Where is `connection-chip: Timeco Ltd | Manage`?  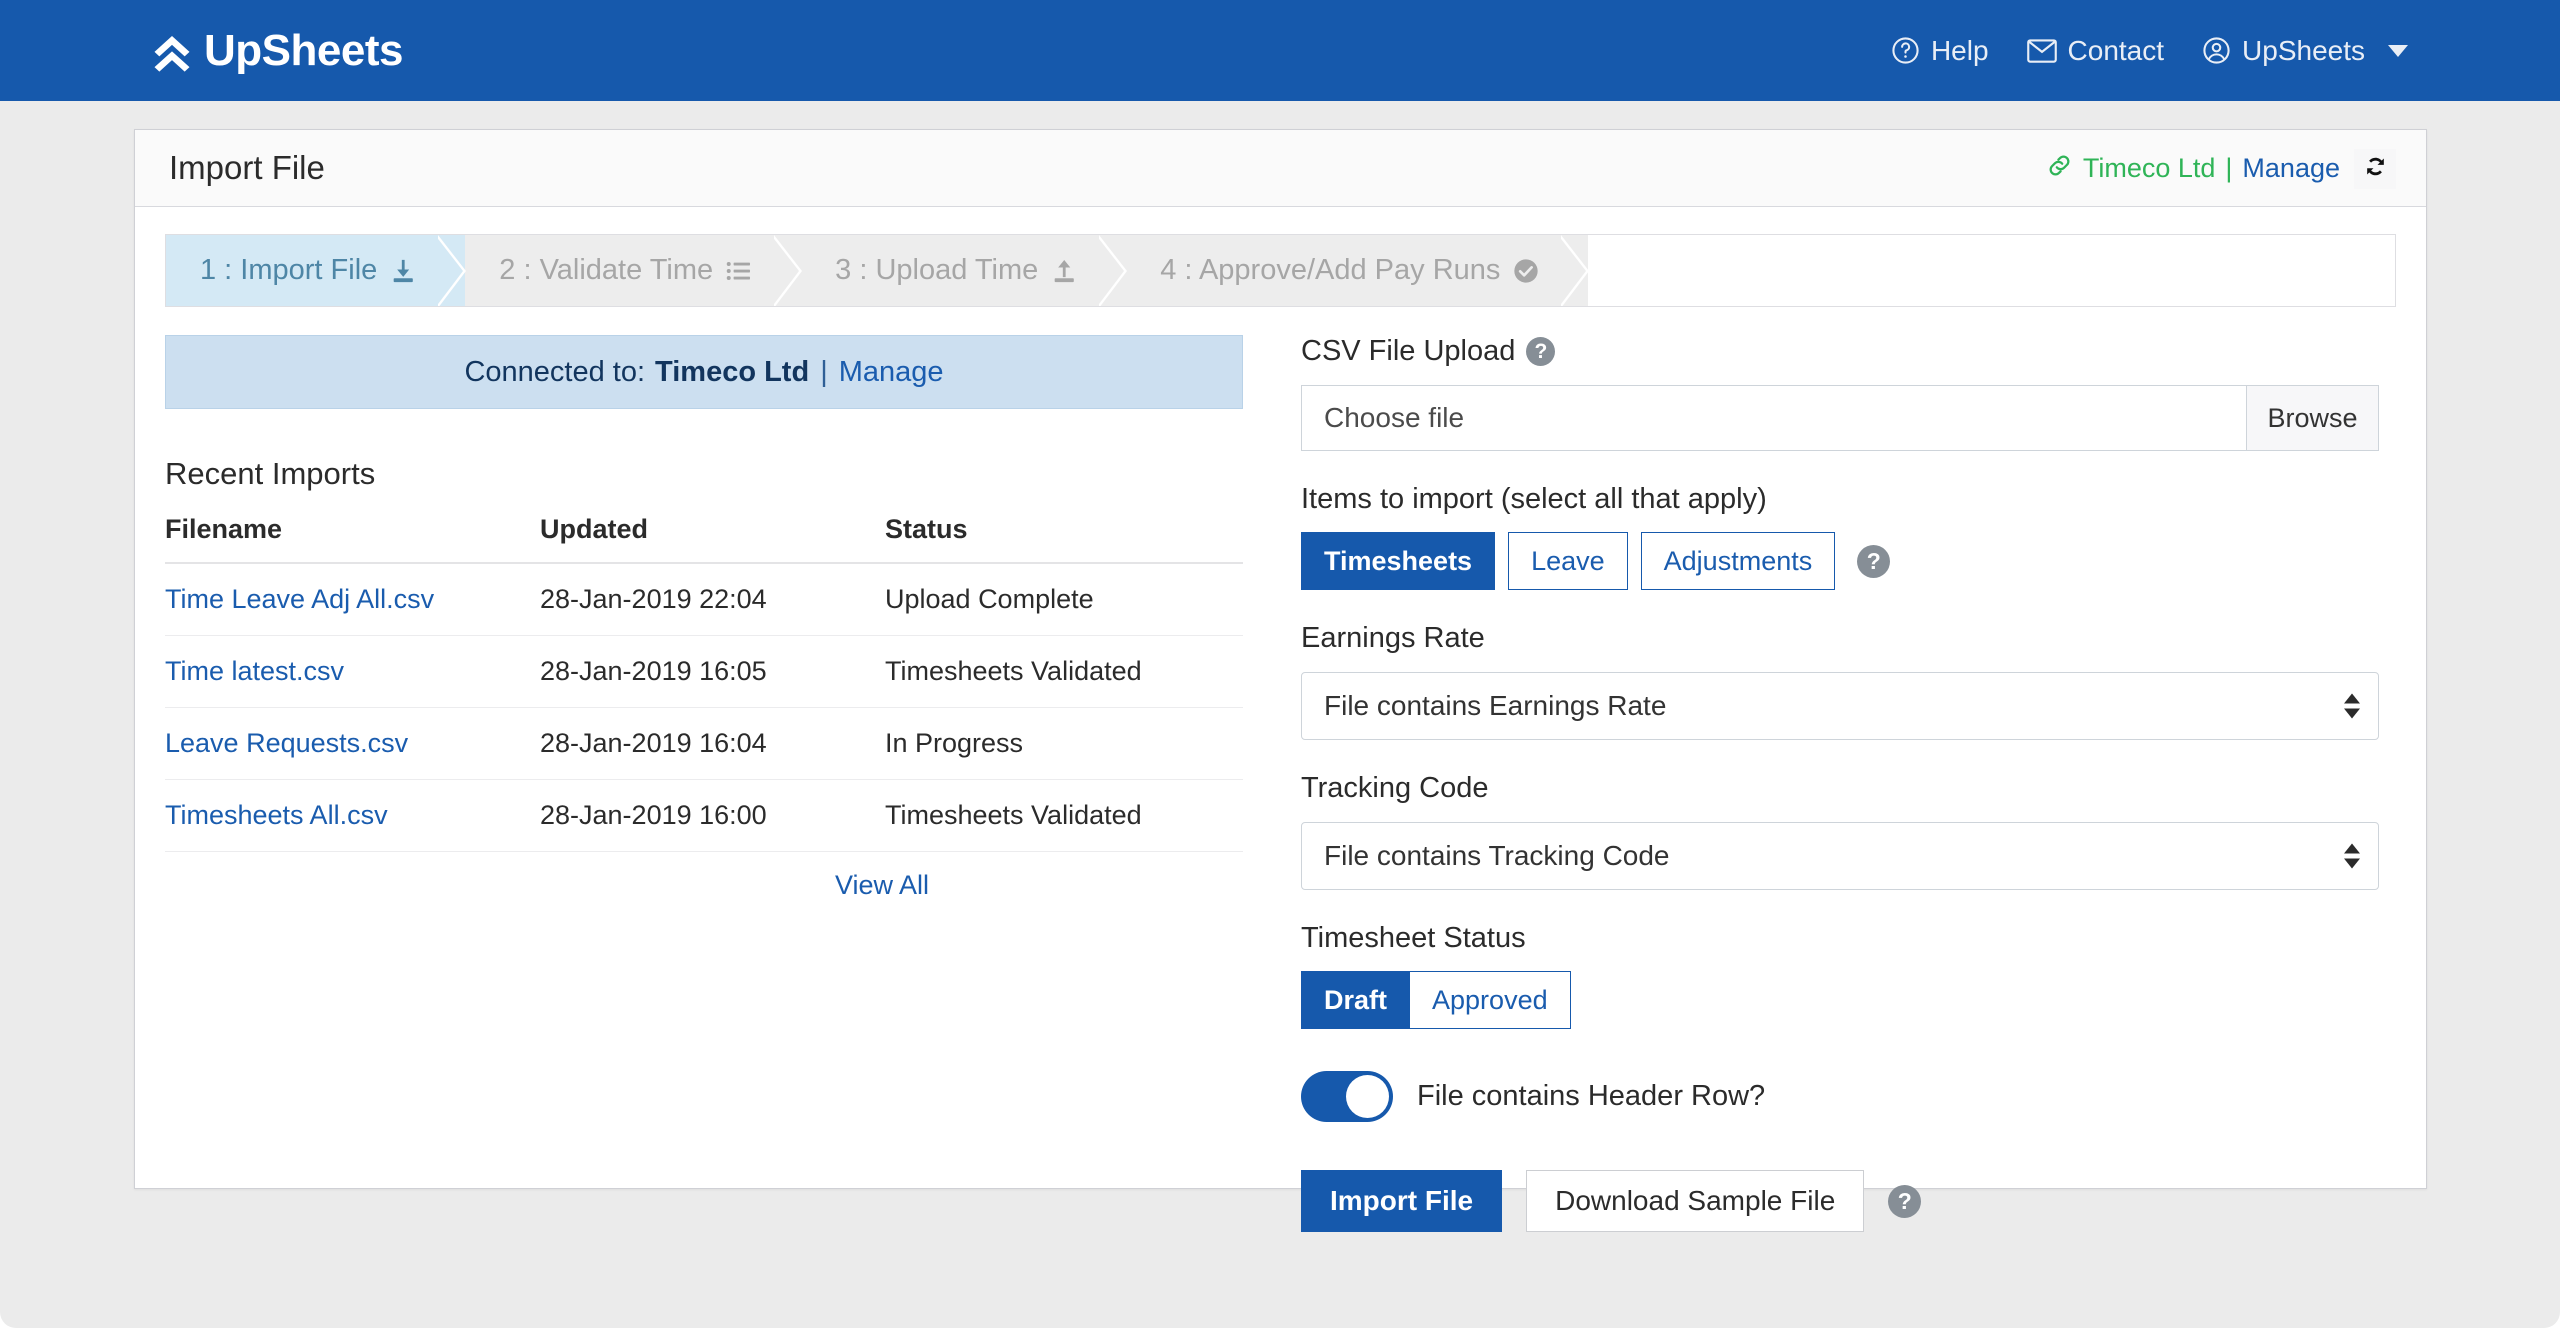 connection-chip: Timeco Ltd | Manage is located at coordinates (2193, 169).